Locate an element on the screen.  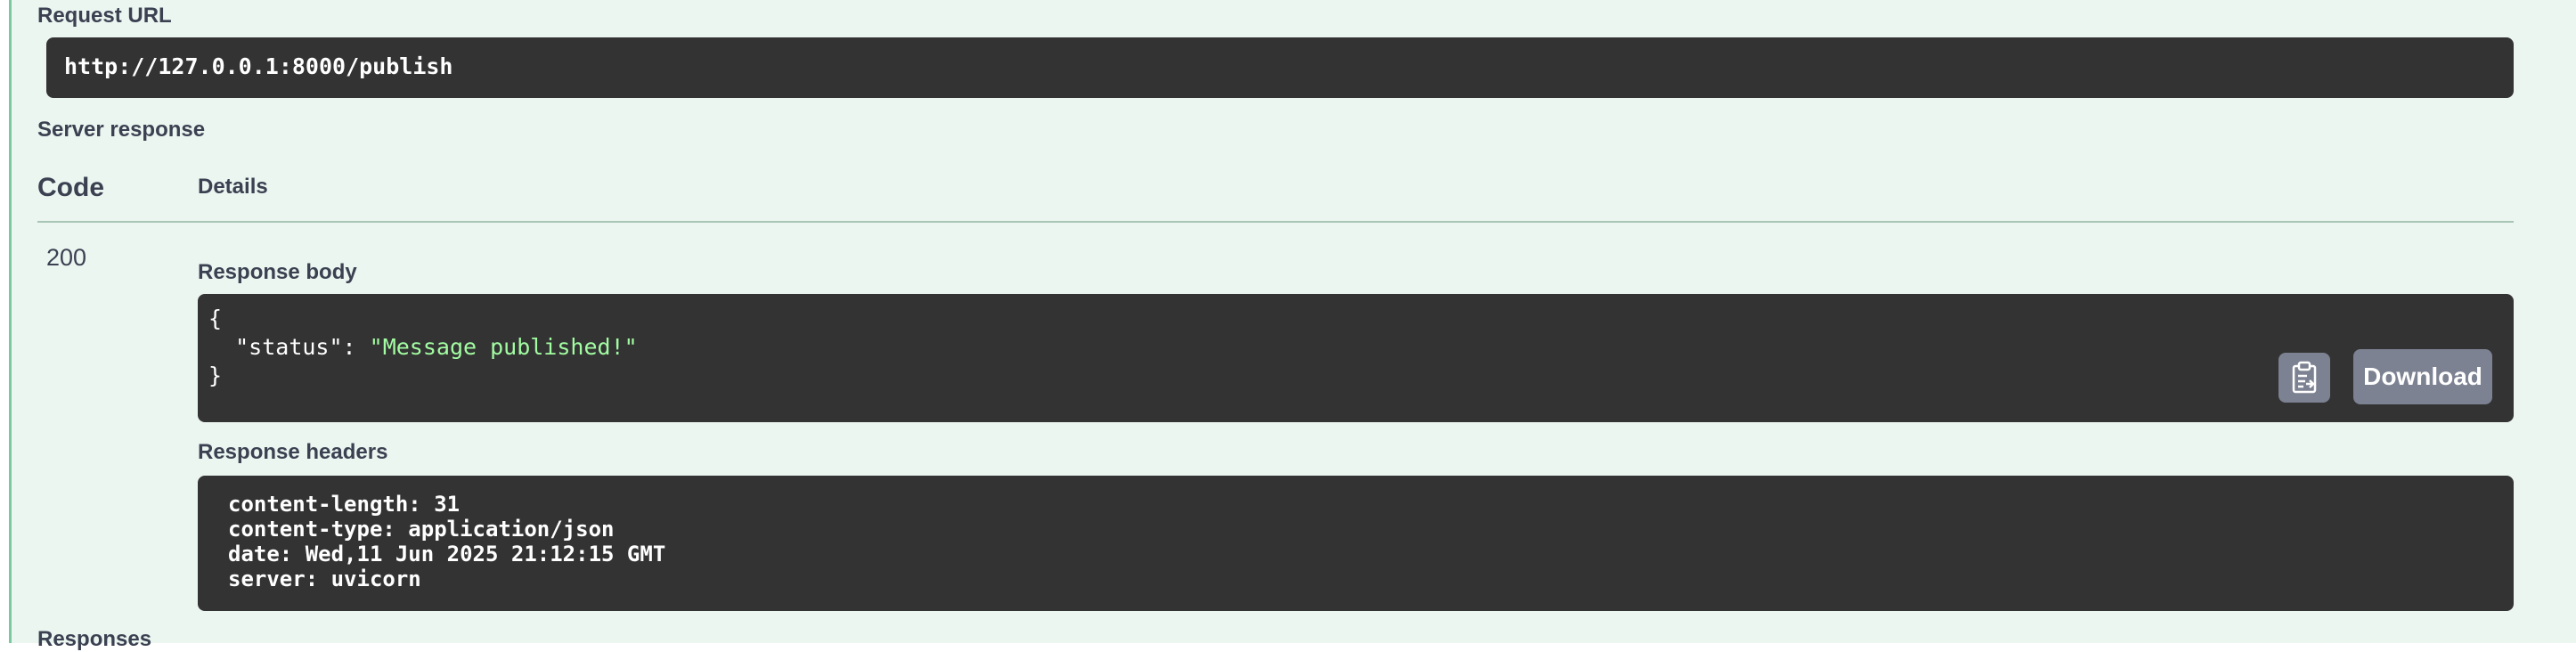
request-url-label: Request URL is located at coordinates (104, 16).